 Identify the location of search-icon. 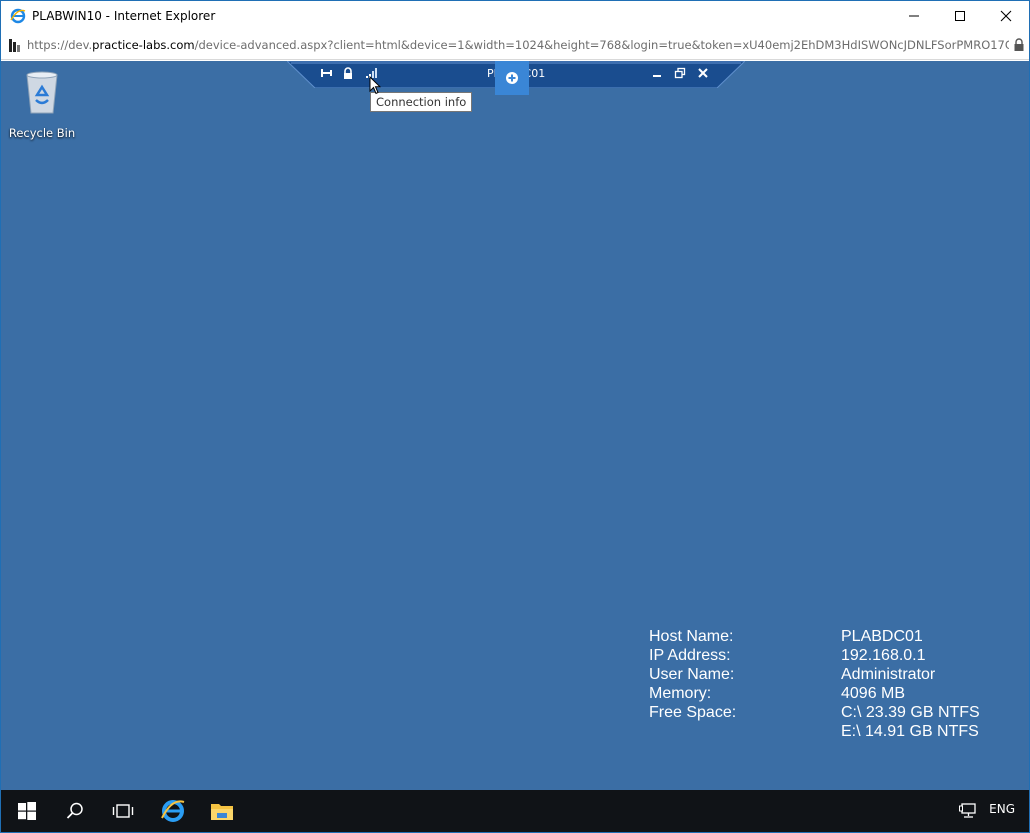
(74, 810).